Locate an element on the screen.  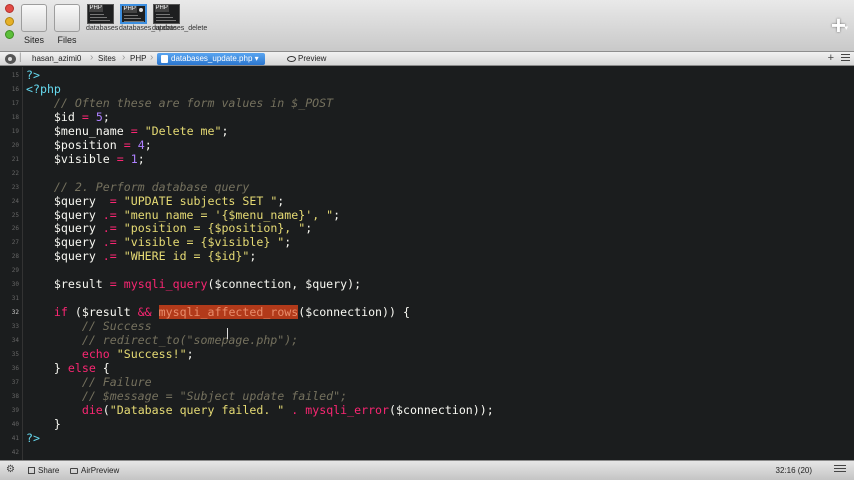
code-token: .= is located at coordinates (109, 256).